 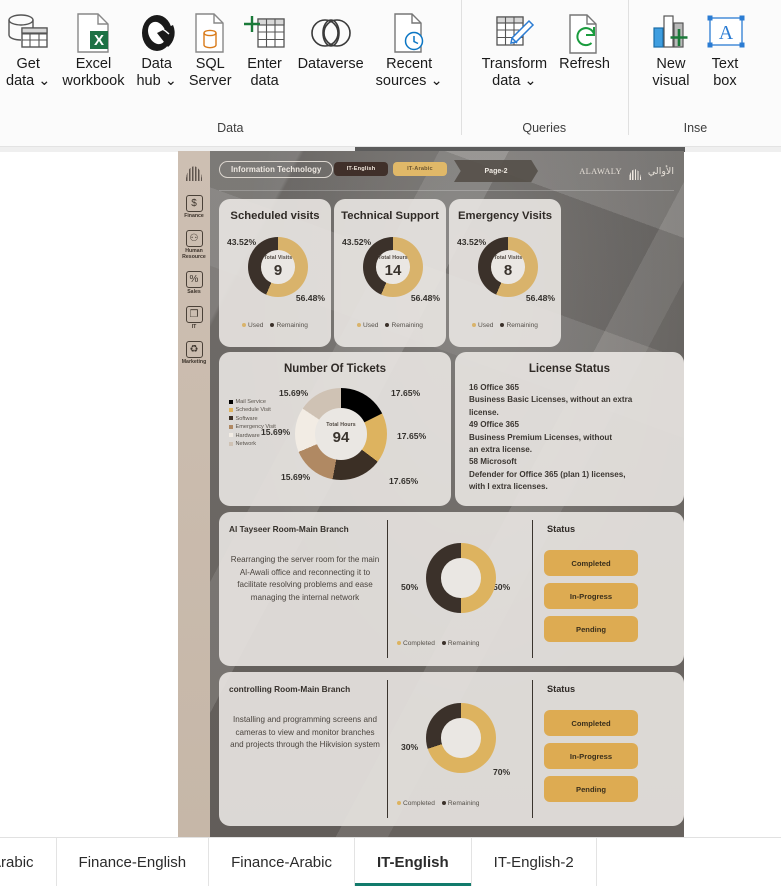 I want to click on transform-data-label: Transform data ⌄, so click(x=514, y=72).